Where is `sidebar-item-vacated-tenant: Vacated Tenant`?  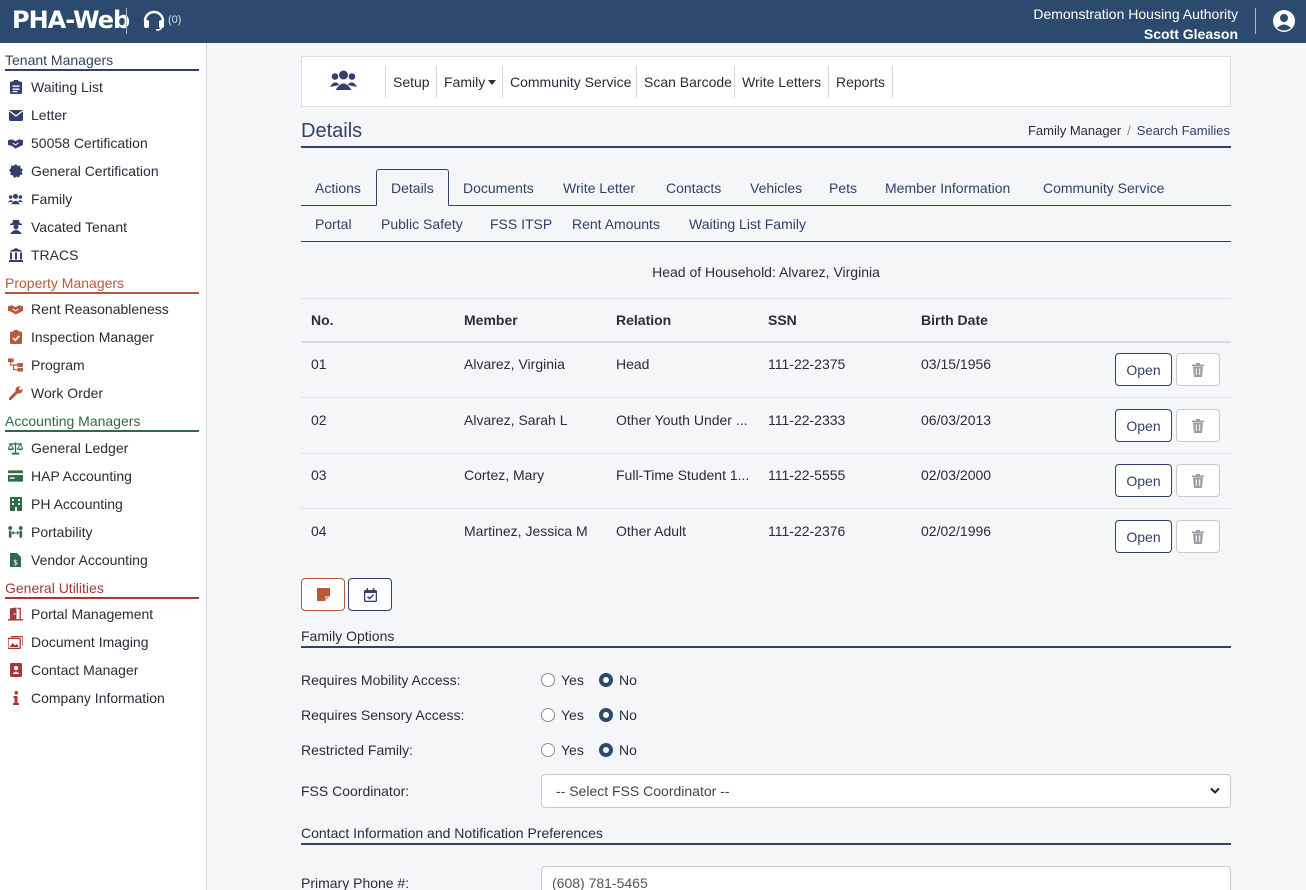 sidebar-item-vacated-tenant: Vacated Tenant is located at coordinates (67, 227).